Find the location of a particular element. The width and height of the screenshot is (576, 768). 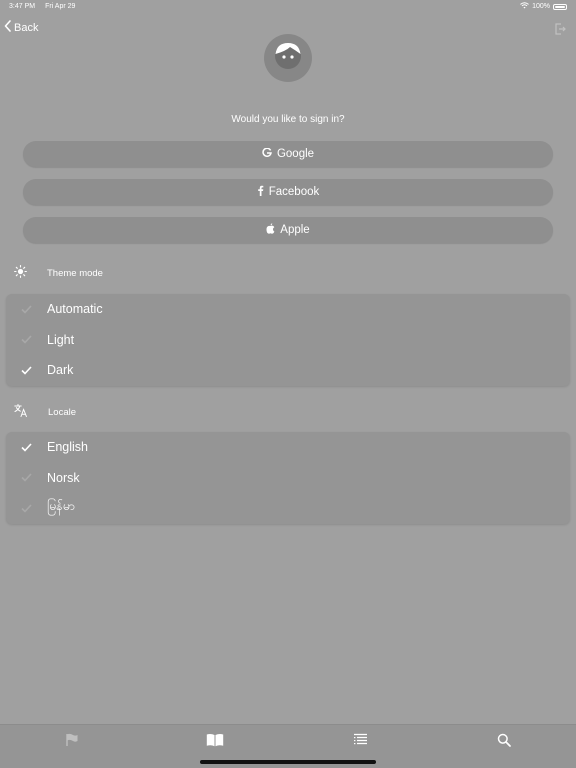

status-time: 3:47 PM is located at coordinates (22, 6).